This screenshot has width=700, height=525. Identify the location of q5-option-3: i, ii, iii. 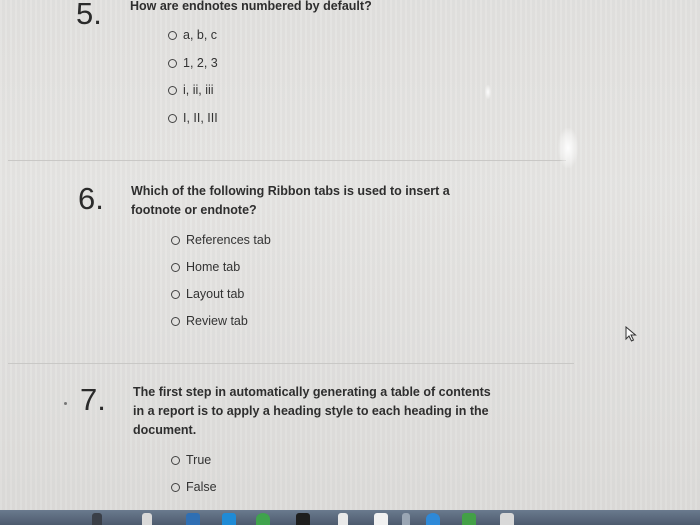
(191, 90).